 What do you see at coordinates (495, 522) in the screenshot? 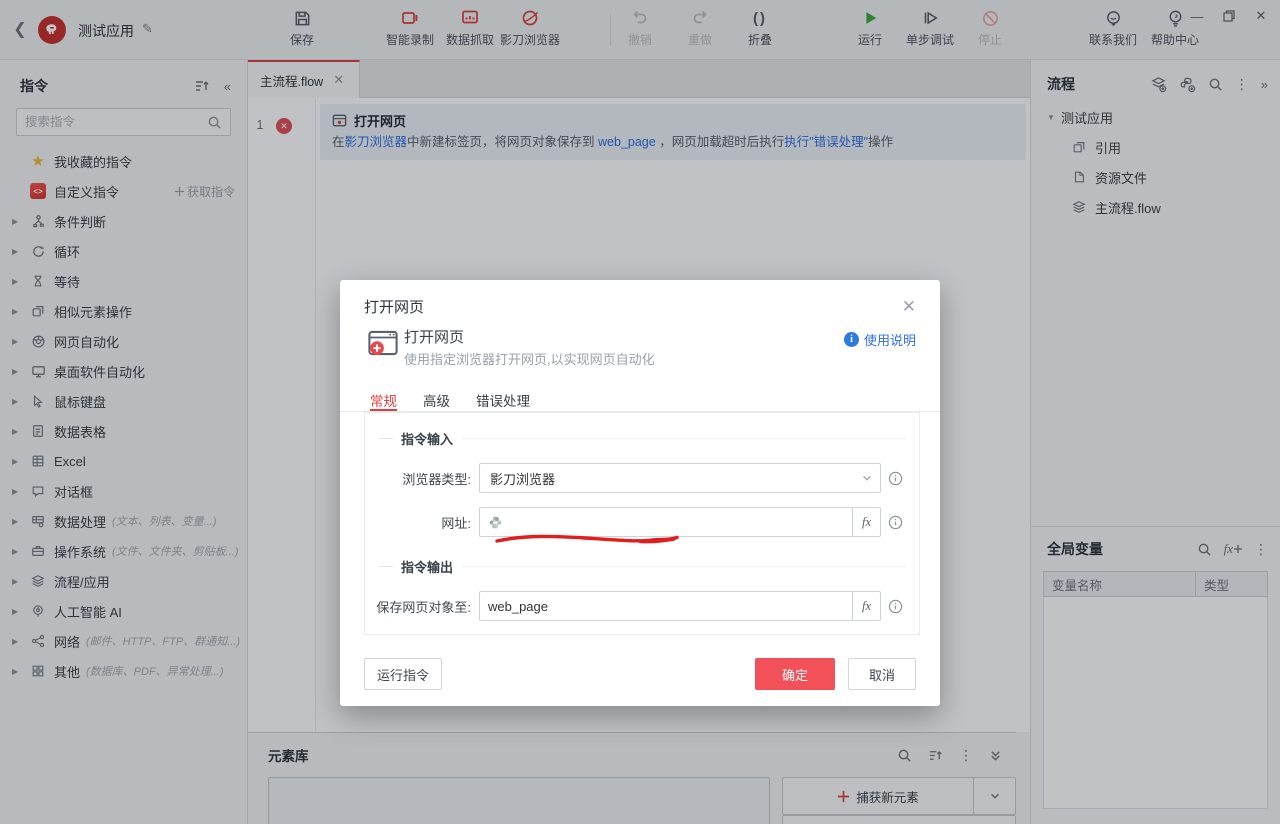
I see `python-icon` at bounding box center [495, 522].